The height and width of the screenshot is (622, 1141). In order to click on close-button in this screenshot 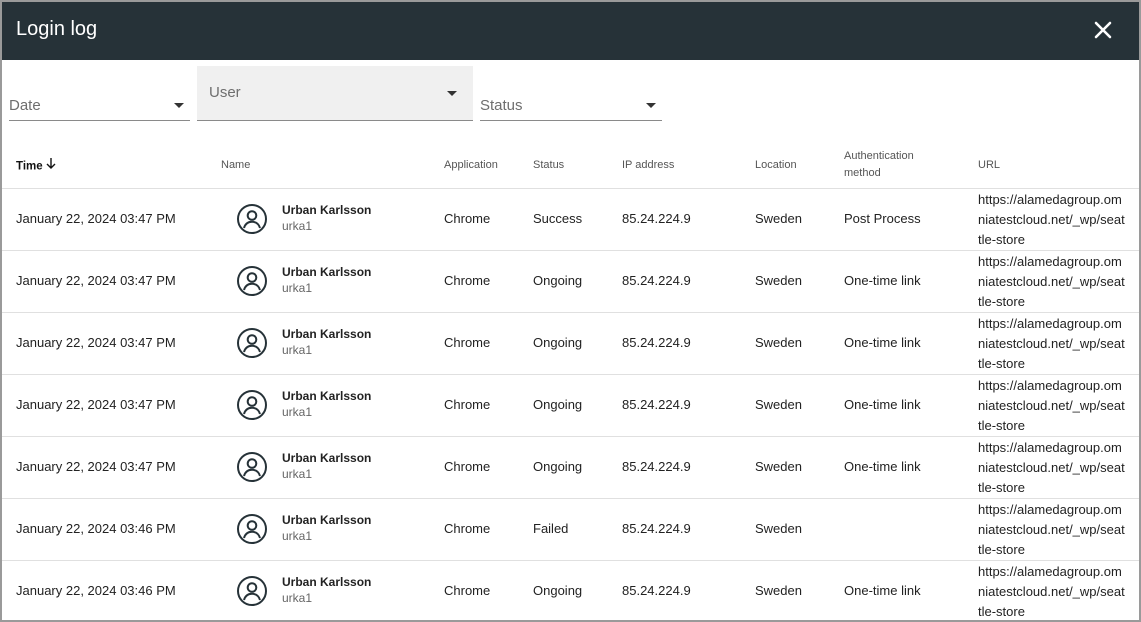, I will do `click(1103, 30)`.